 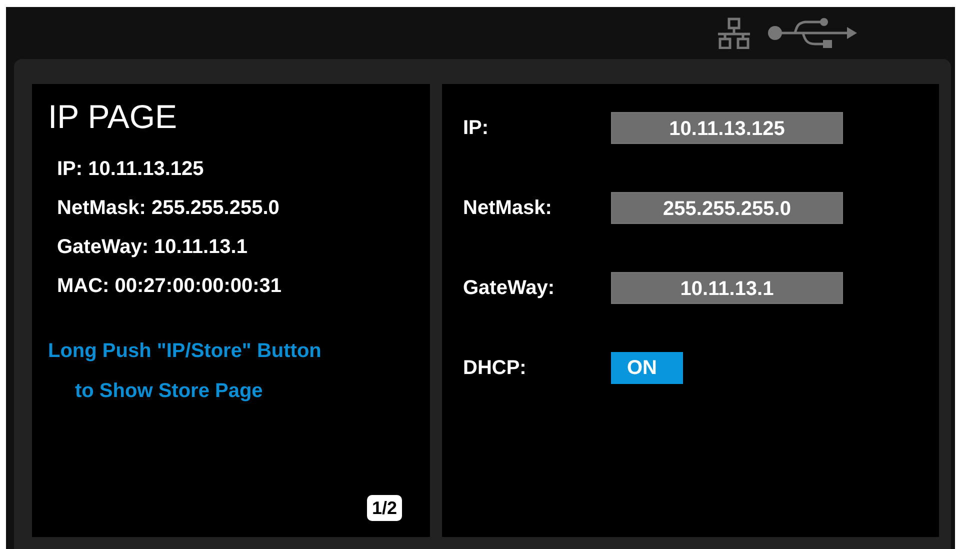 I want to click on value-field: 10.11.13.125, so click(x=727, y=128).